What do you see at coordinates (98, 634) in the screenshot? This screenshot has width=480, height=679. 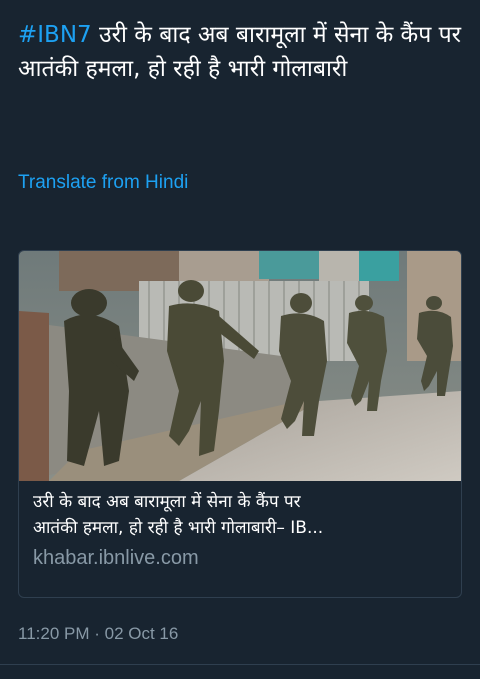 I see `tweet-timestamp: 11:20 PM · 02 Oct 16` at bounding box center [98, 634].